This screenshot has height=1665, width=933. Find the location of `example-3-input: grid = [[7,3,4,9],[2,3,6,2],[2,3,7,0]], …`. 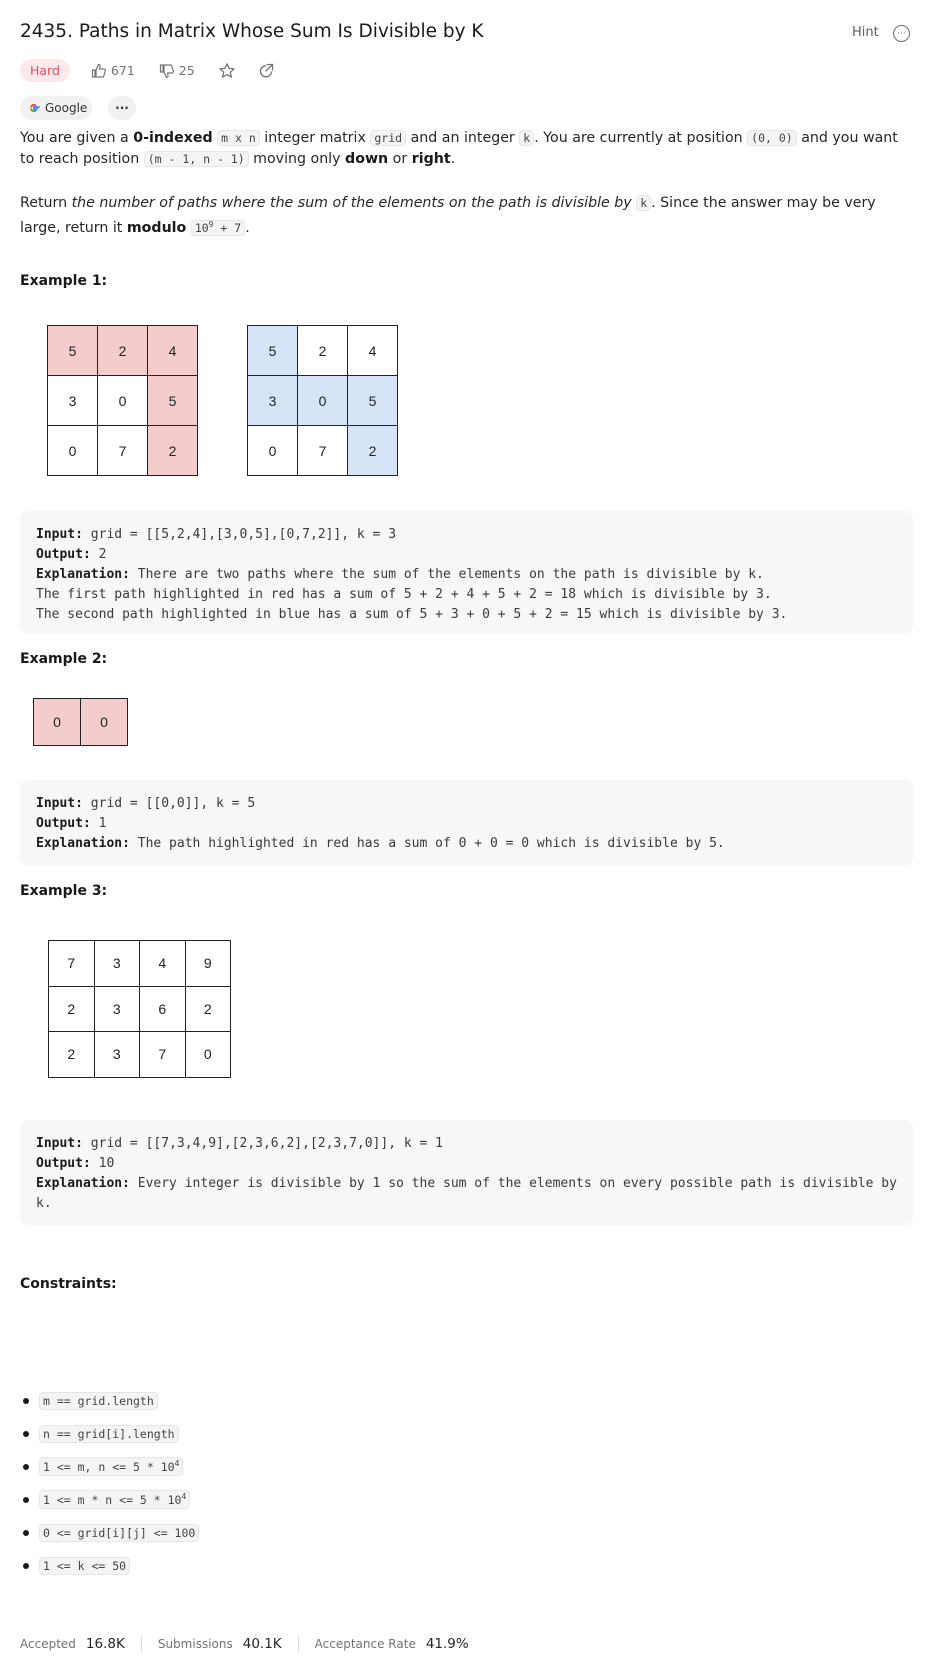

example-3-input: grid = [[7,3,4,9],[2,3,6,2],[2,3,7,0]], … is located at coordinates (266, 1143).